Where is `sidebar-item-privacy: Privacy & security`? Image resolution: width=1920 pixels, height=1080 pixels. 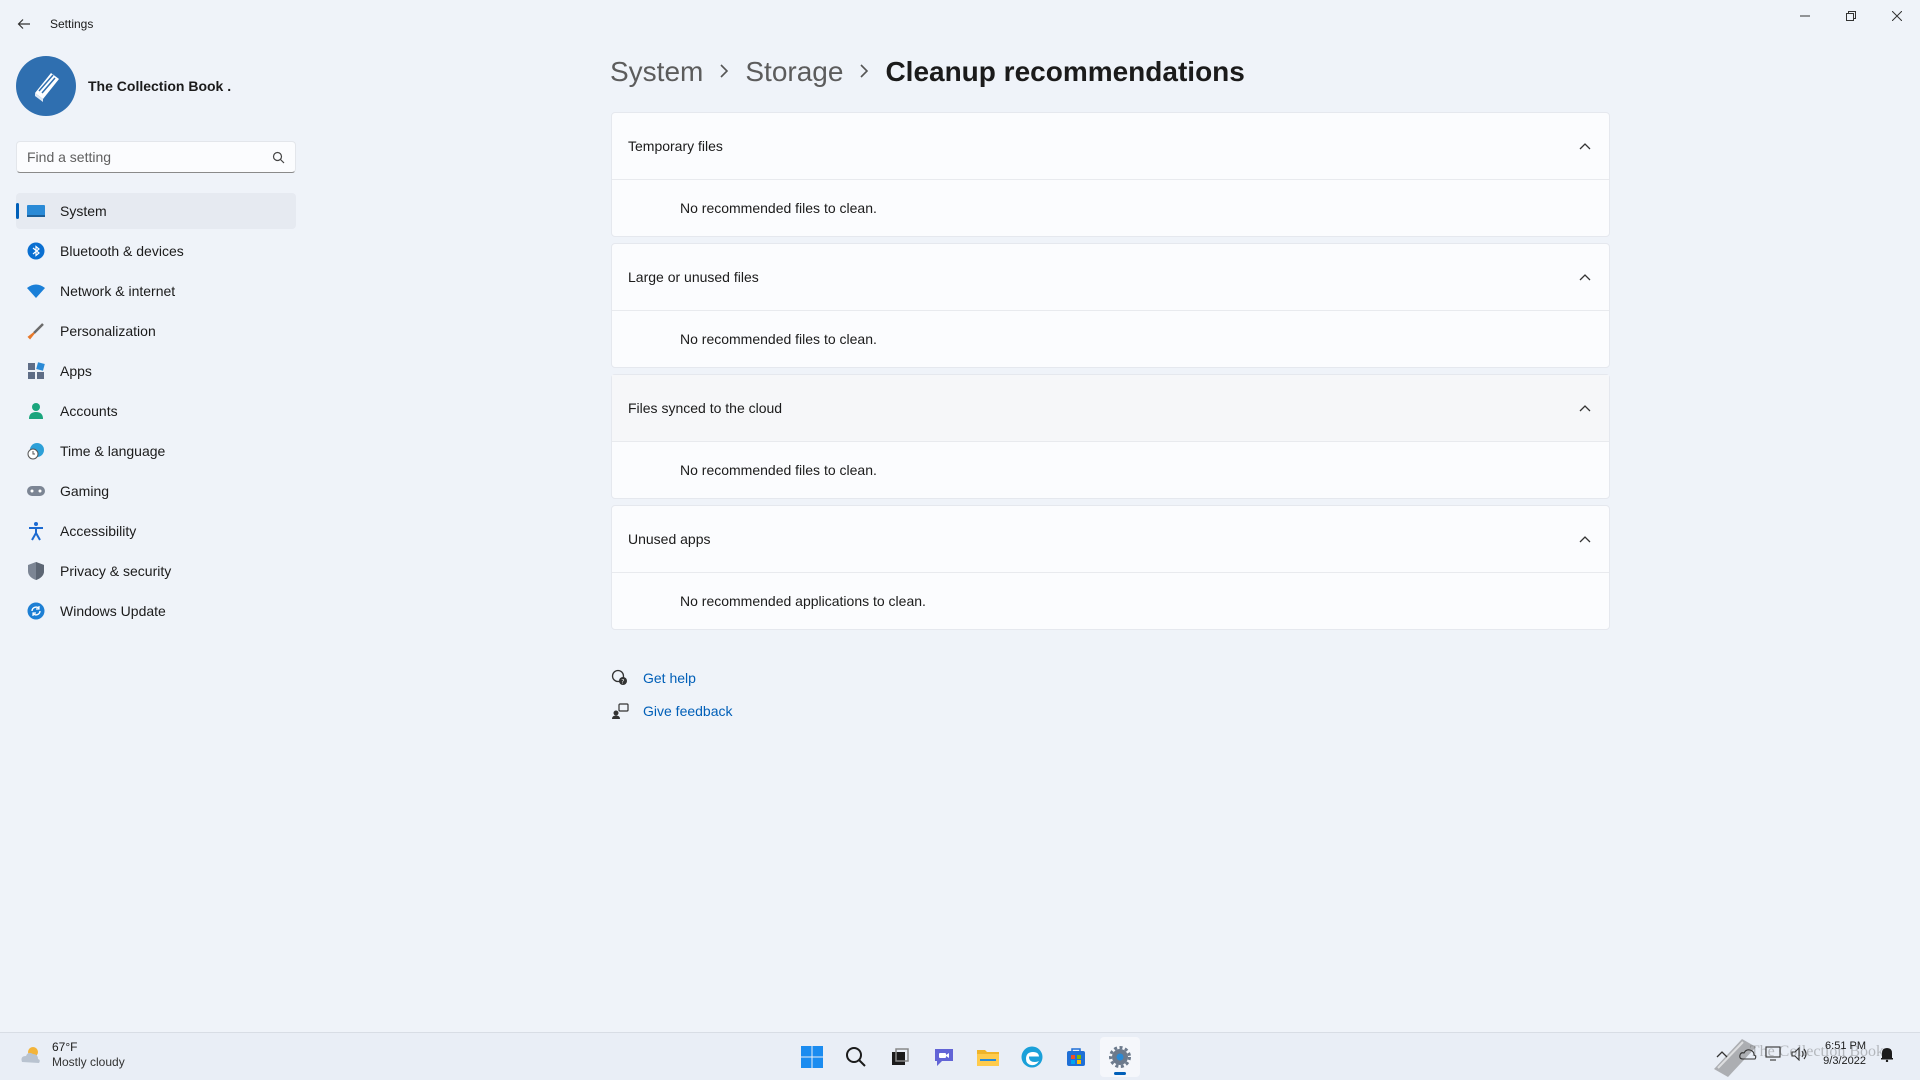 sidebar-item-privacy: Privacy & security is located at coordinates (156, 571).